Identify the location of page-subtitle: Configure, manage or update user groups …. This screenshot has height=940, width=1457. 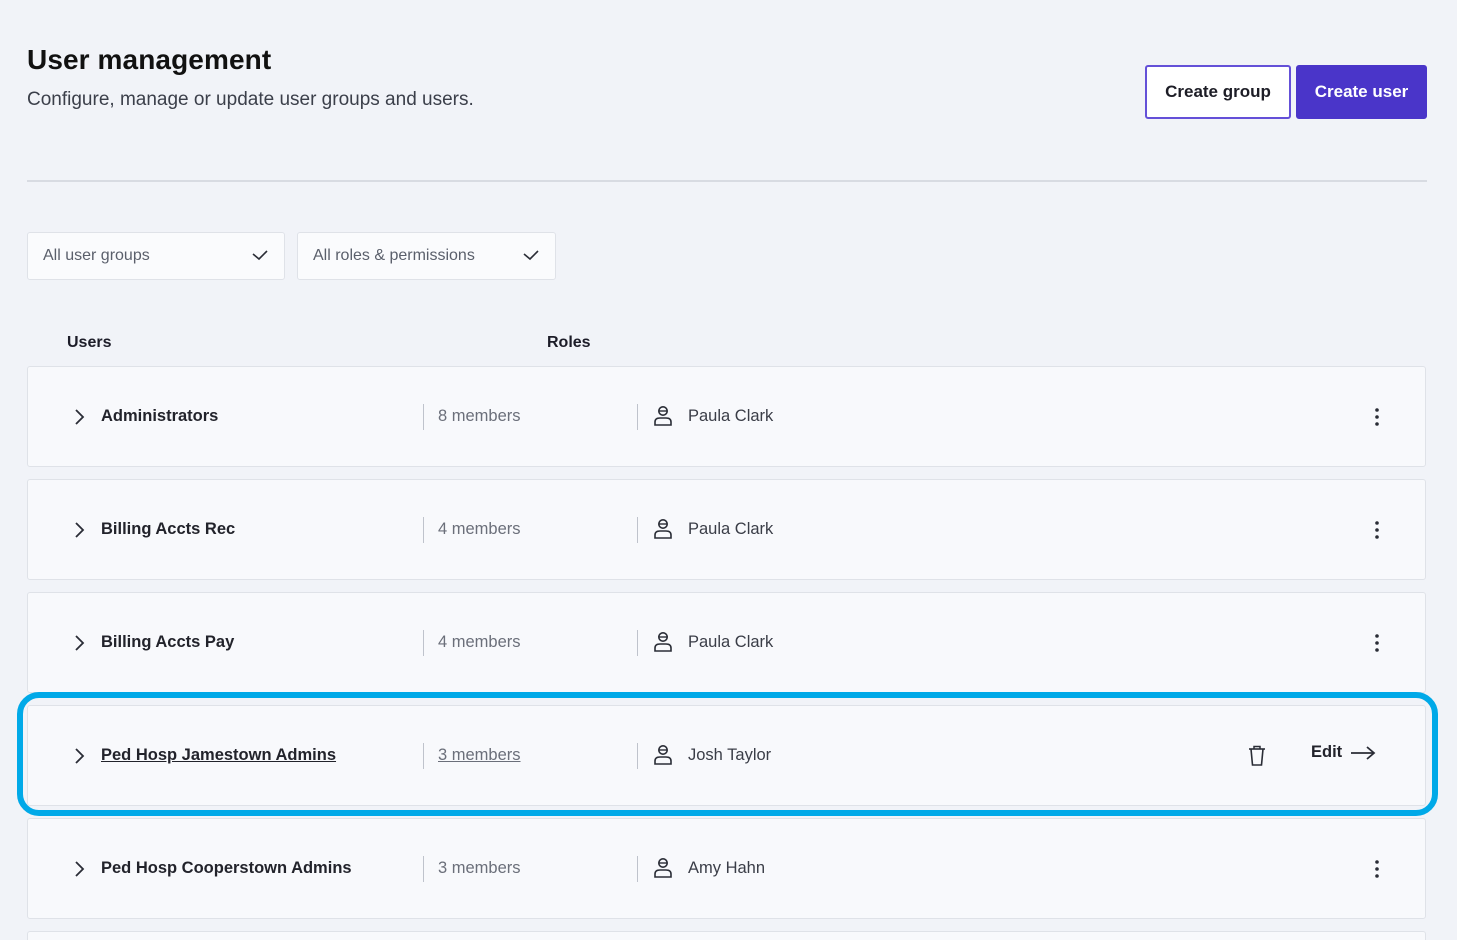
(250, 99).